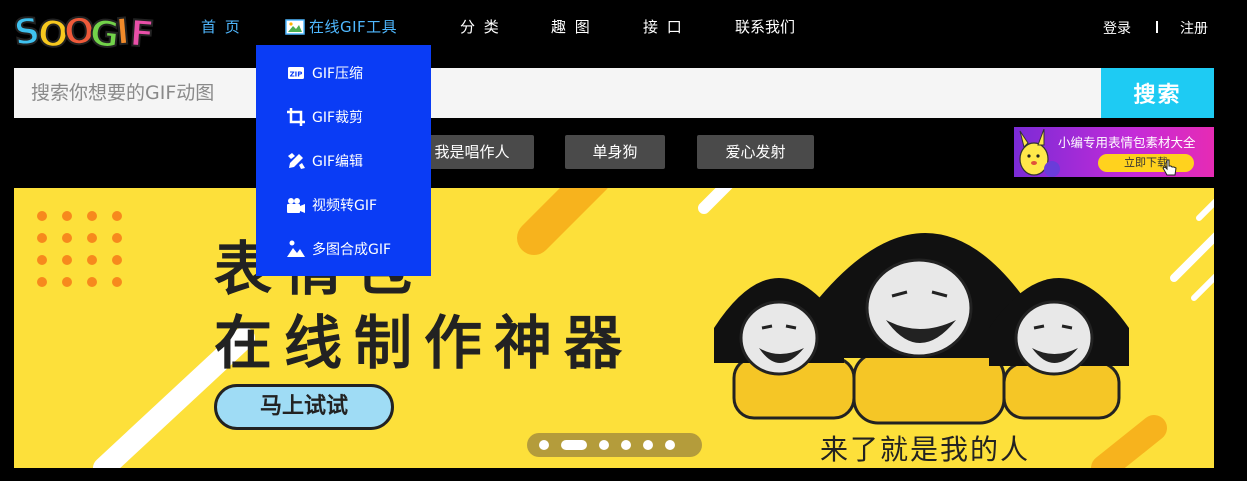 This screenshot has width=1247, height=481. Describe the element at coordinates (1169, 167) in the screenshot. I see `cursor-hand-icon` at that location.